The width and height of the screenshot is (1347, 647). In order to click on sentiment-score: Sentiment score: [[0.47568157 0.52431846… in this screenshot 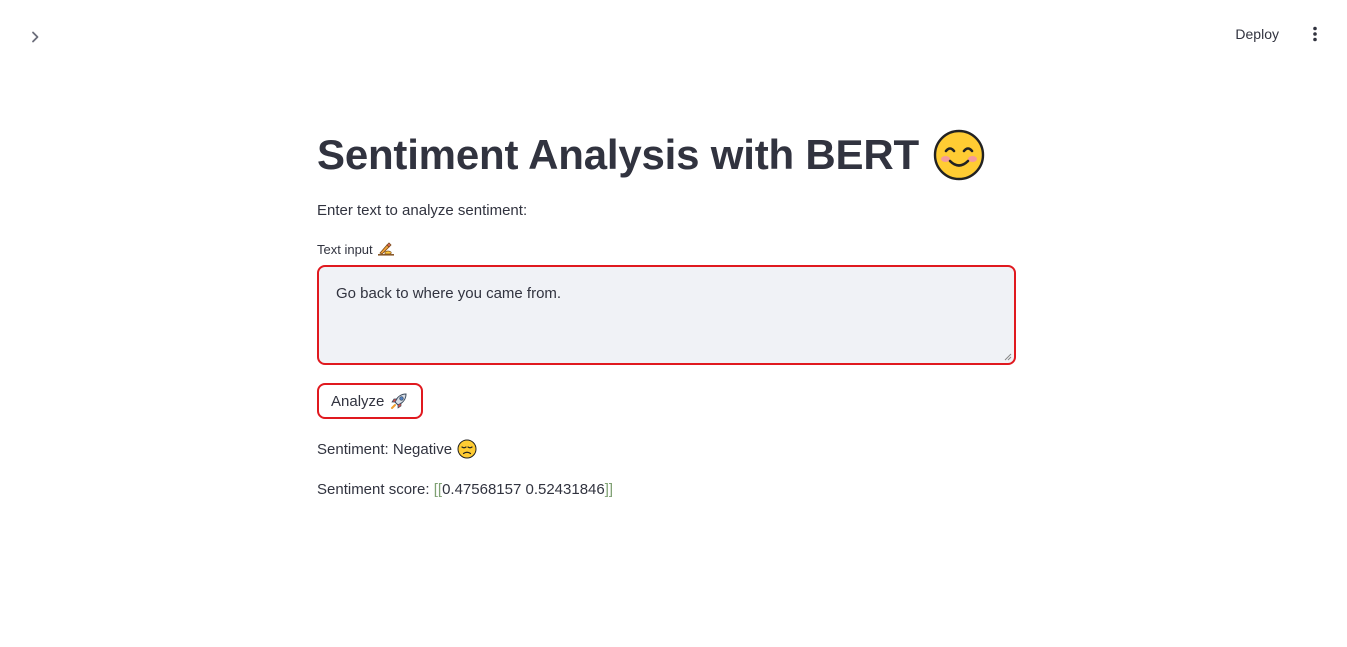, I will do `click(668, 489)`.